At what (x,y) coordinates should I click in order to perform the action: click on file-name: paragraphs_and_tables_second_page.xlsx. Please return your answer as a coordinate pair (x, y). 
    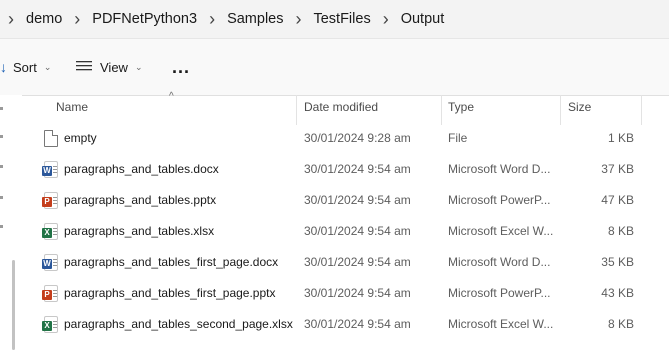
    Looking at the image, I should click on (178, 324).